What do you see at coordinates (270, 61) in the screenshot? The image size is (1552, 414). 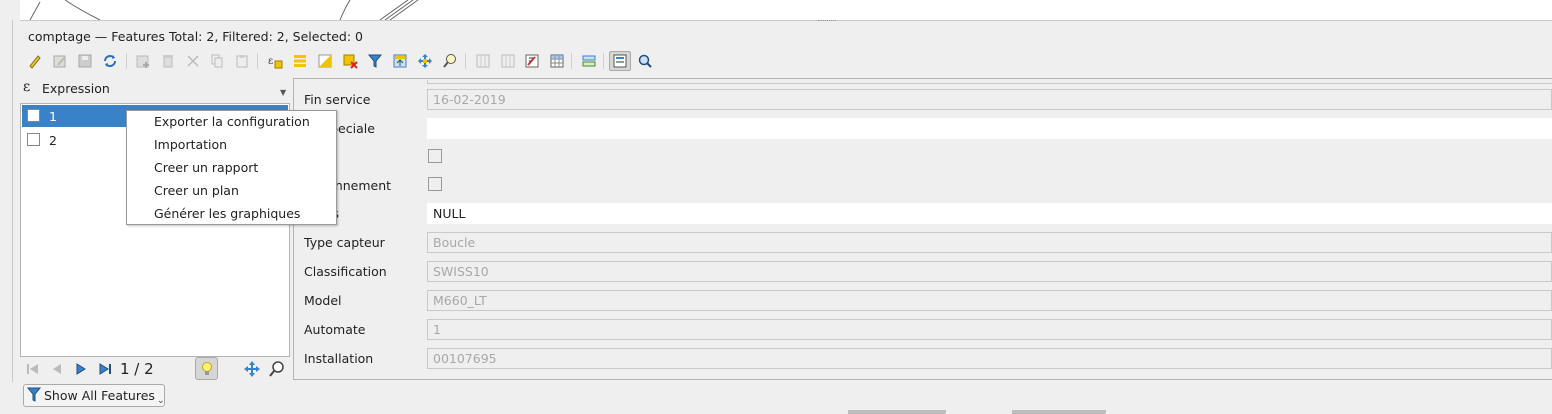 I see `svg-text: ε` at bounding box center [270, 61].